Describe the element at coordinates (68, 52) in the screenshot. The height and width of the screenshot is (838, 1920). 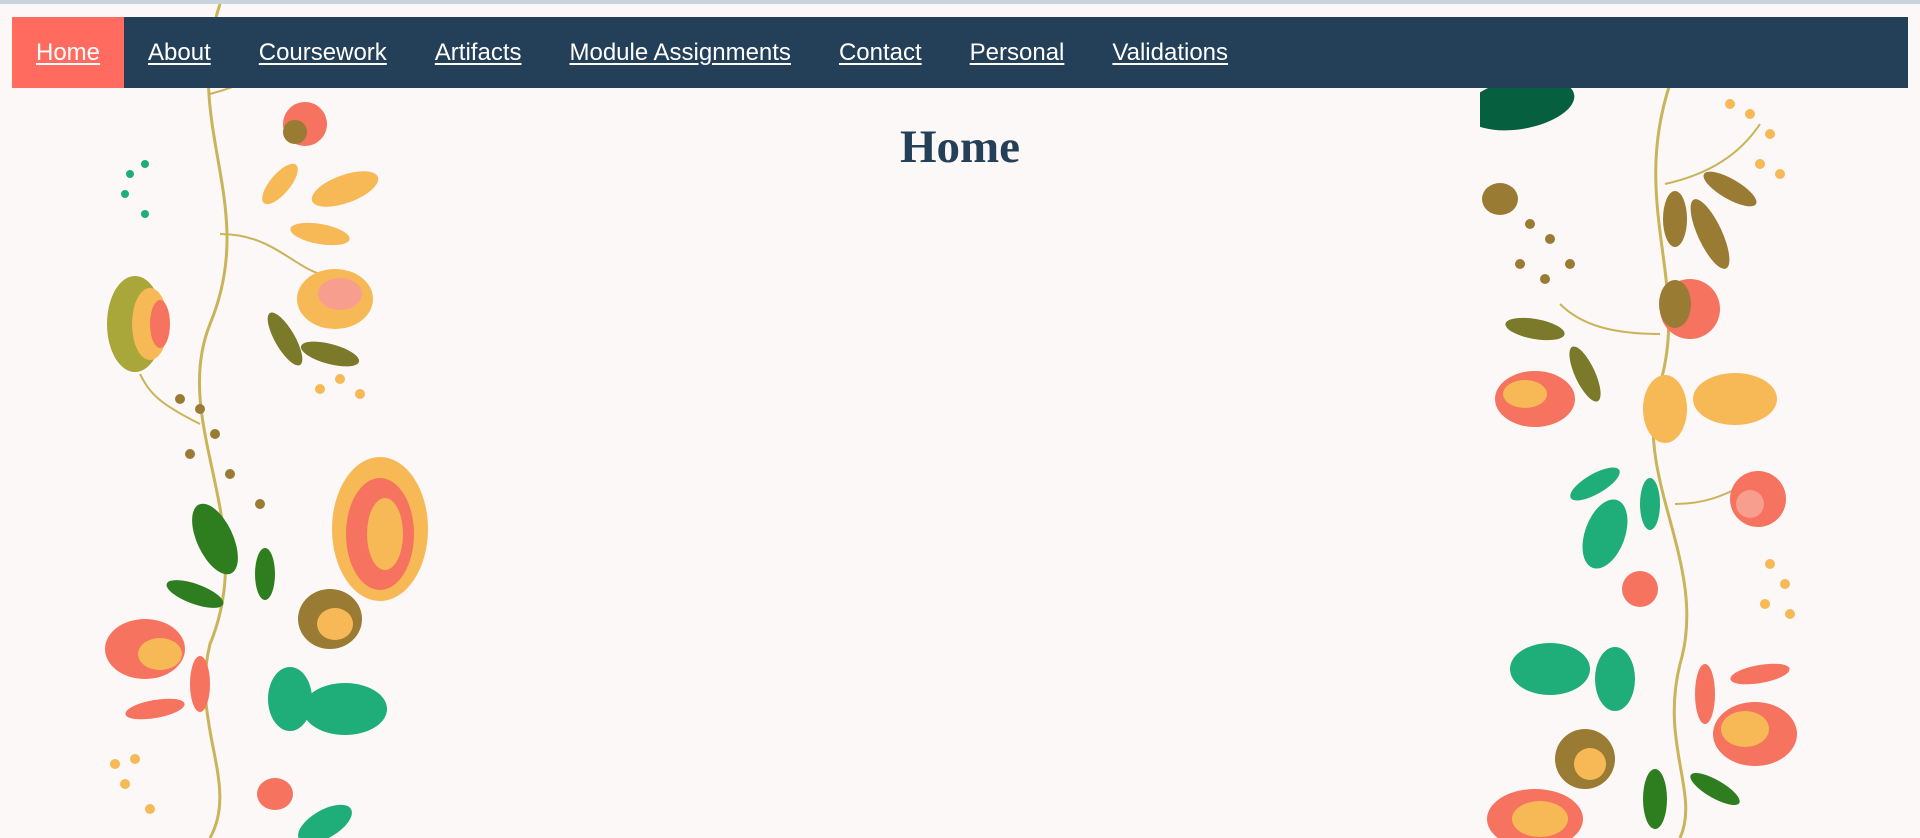
I see `nav-link-home: Home` at that location.